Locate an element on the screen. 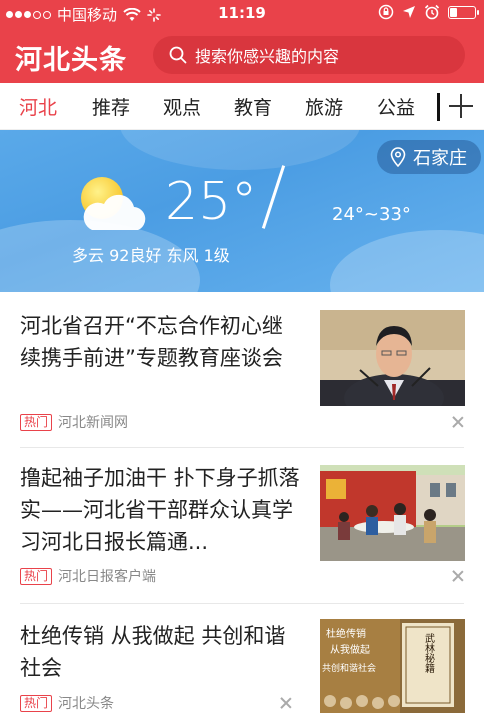  news-meta: 热门 河北头条 is located at coordinates (67, 703).